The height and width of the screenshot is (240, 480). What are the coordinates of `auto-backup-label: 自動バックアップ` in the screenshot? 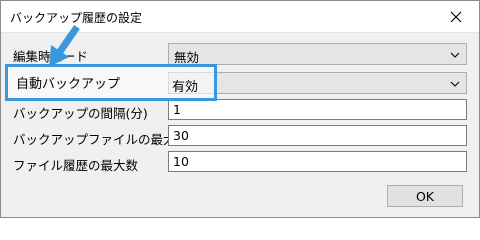 It's located at (68, 84).